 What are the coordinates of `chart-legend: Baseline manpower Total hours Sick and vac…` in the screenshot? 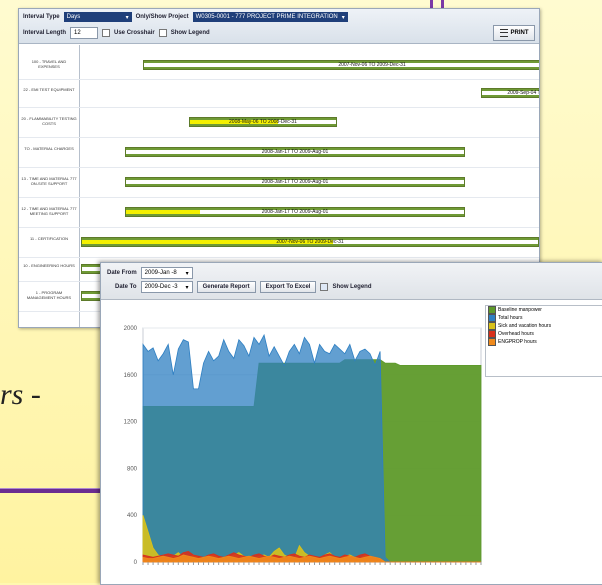 It's located at (543, 341).